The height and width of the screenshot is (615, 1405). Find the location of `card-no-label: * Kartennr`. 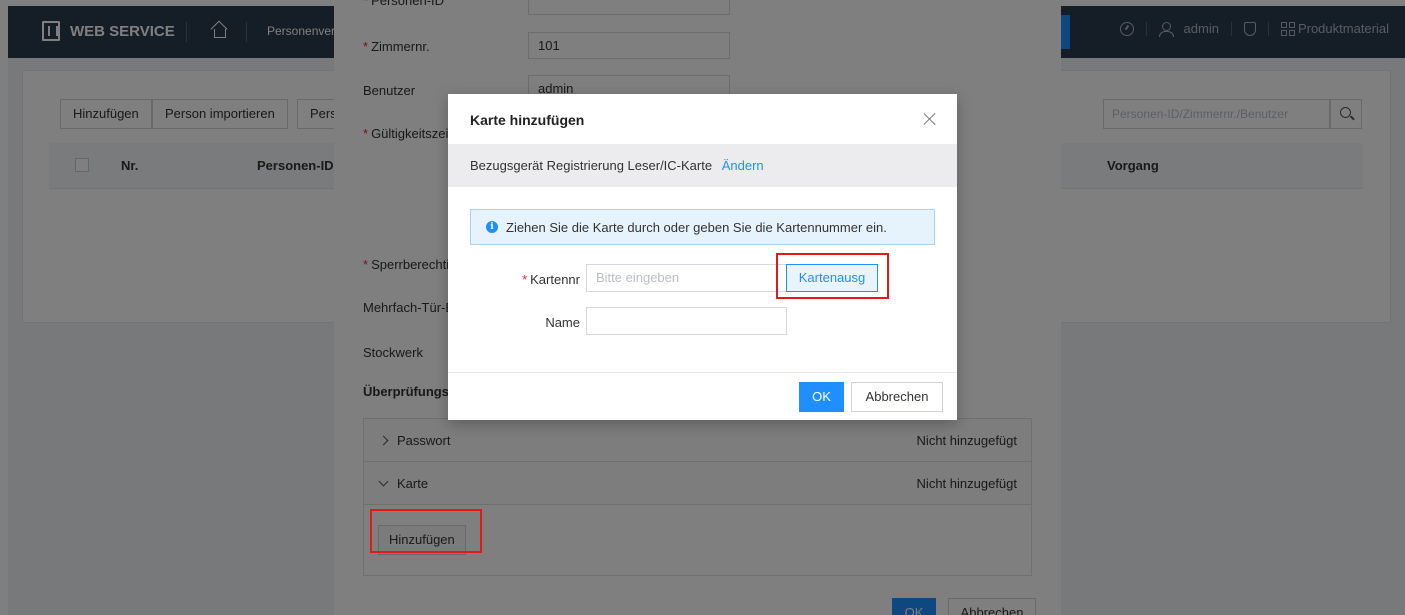

card-no-label: * Kartennr is located at coordinates (551, 279).